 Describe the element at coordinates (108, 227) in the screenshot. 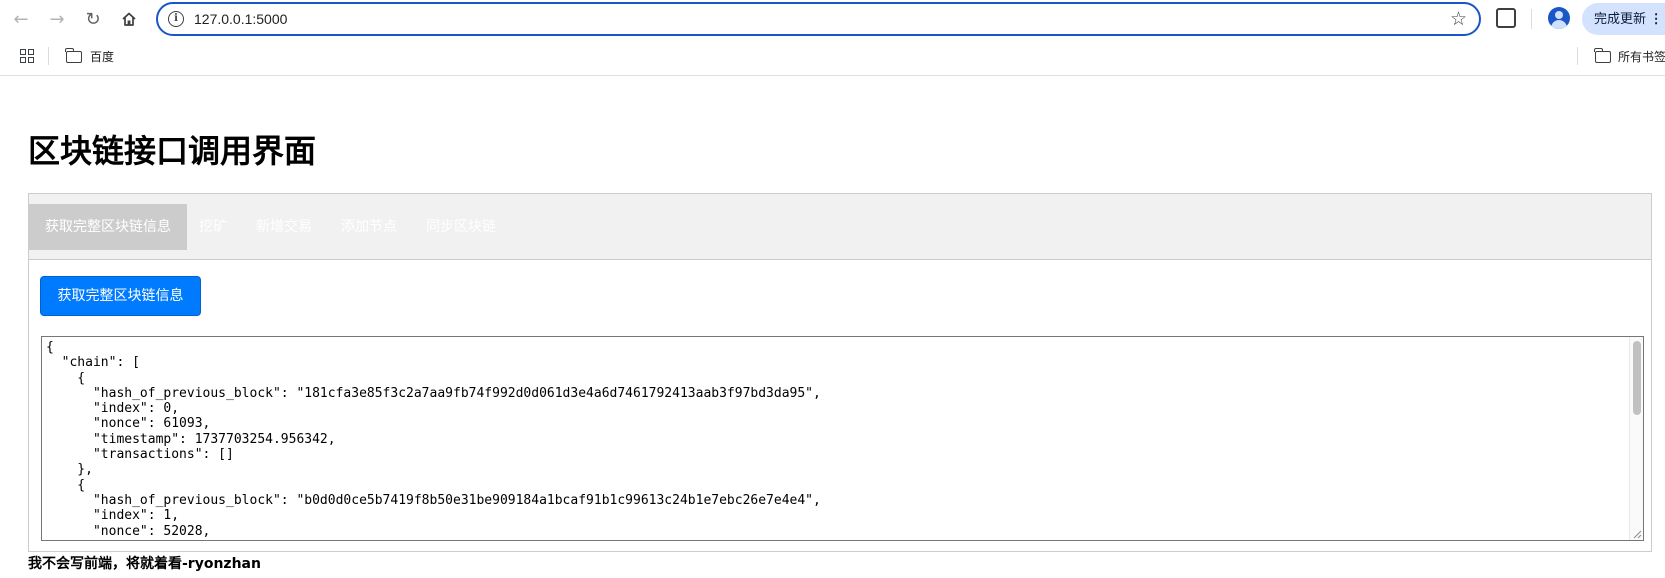

I see `tab-get-chain: 获取完整区块链信息` at that location.